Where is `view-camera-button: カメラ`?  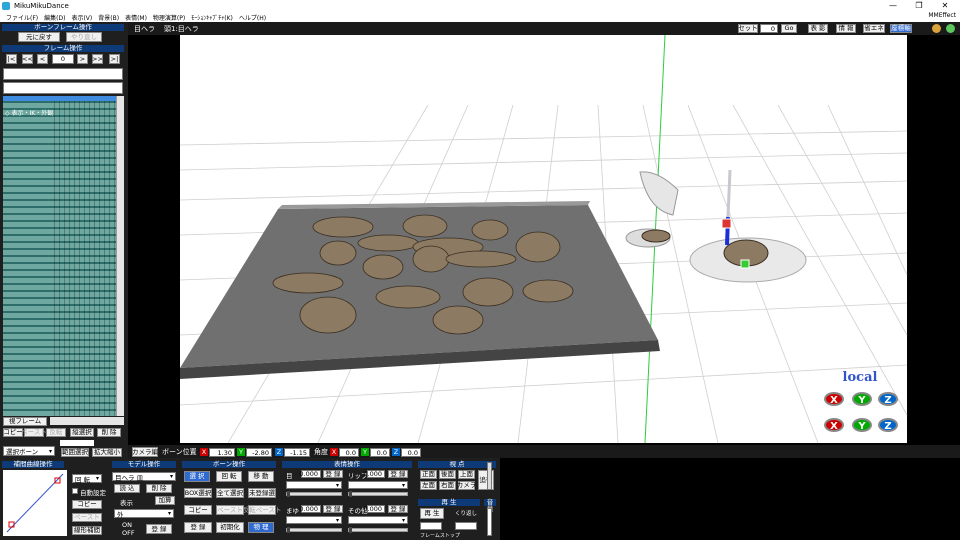
view-camera-button: カメラ is located at coordinates (466, 485).